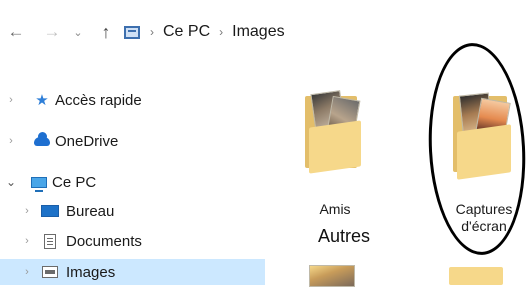 The height and width of the screenshot is (287, 531). I want to click on folder-label-amis: Amis, so click(335, 209).